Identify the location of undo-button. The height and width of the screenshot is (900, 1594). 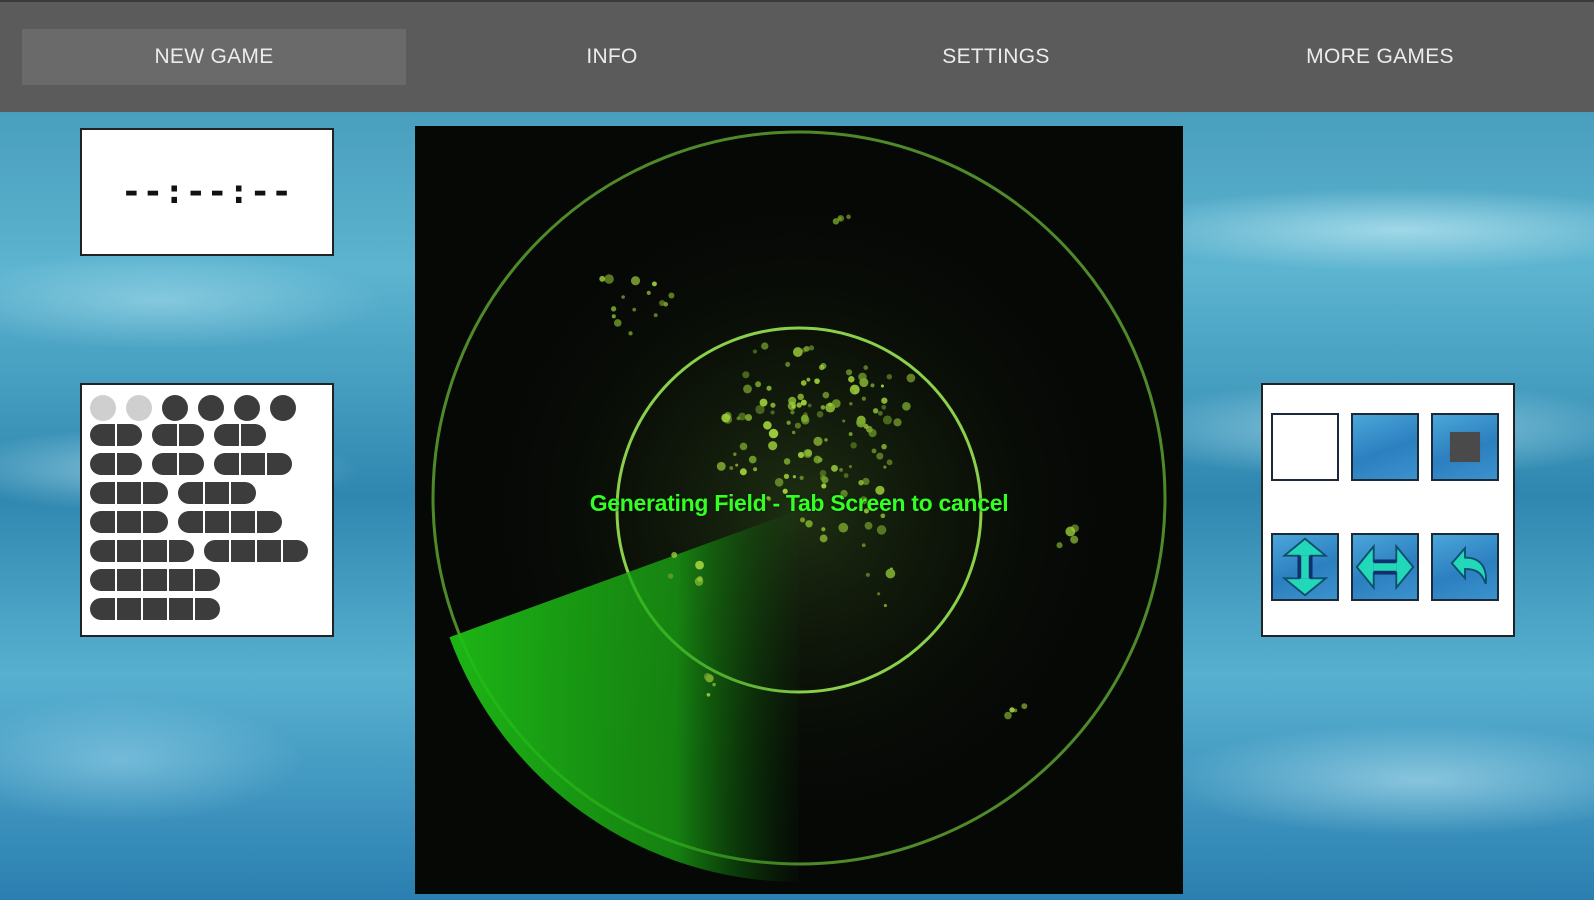
(1465, 567).